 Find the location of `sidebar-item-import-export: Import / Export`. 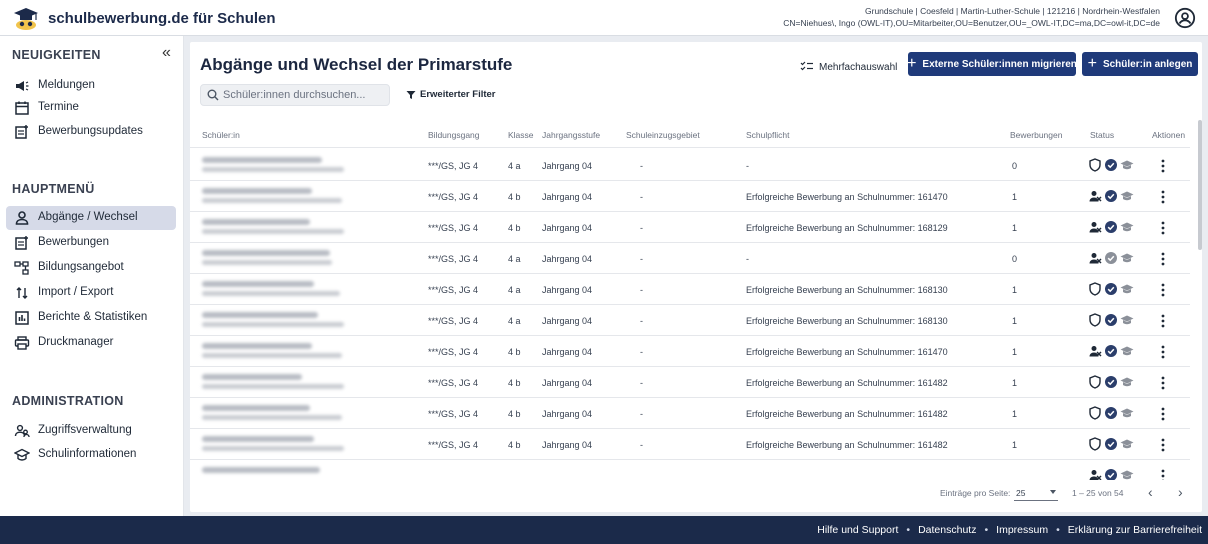

sidebar-item-import-export: Import / Export is located at coordinates (91, 293).